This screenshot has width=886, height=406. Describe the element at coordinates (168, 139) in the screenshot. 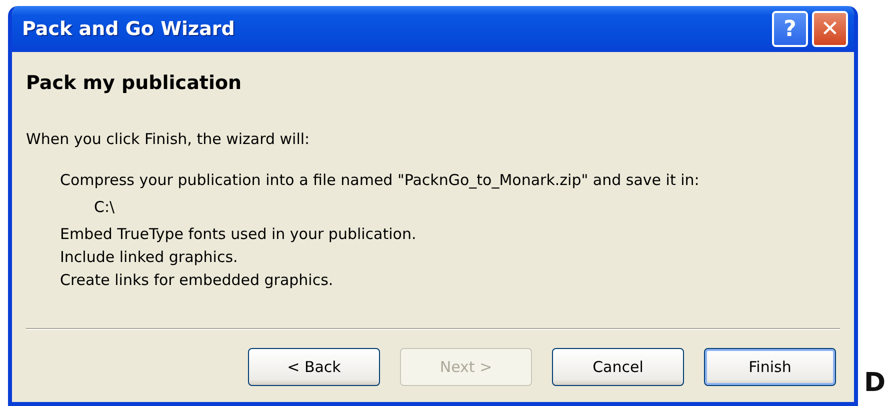

I see `intro-text: When you click Finish, the wizard will:` at that location.